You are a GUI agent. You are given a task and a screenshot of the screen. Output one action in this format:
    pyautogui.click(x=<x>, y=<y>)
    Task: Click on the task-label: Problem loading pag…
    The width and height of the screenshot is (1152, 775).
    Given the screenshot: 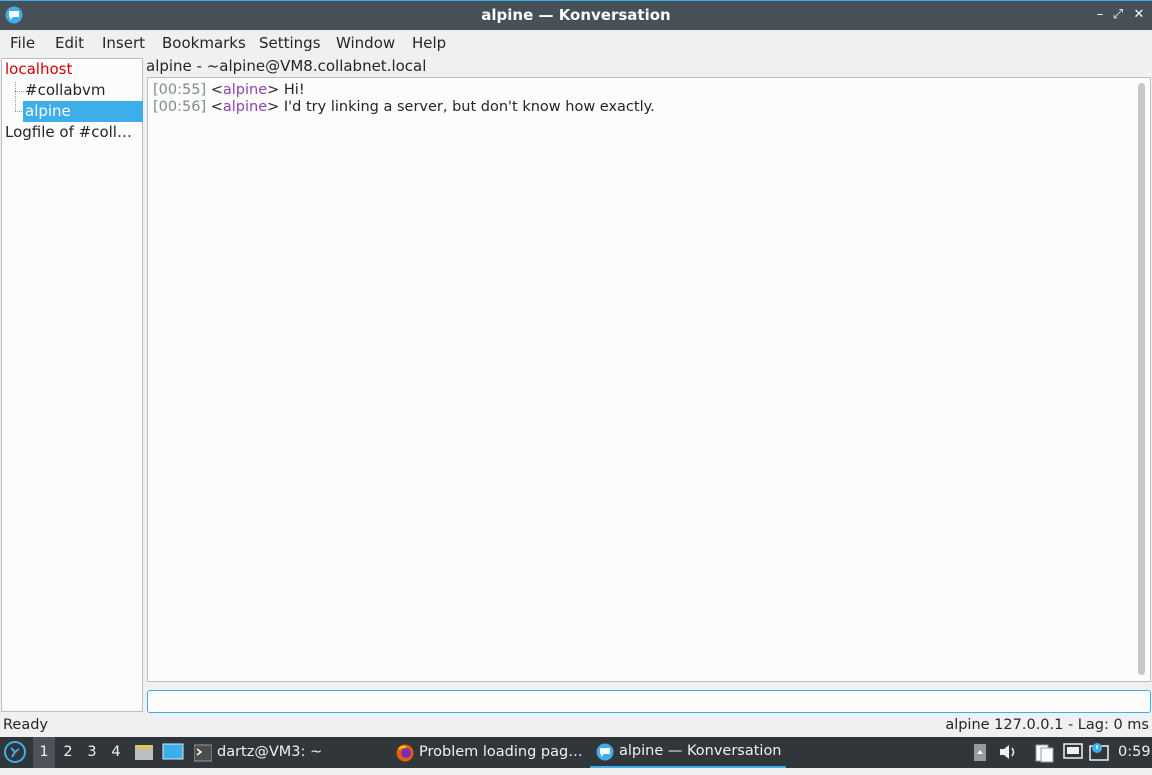 What is the action you would take?
    pyautogui.click(x=501, y=752)
    